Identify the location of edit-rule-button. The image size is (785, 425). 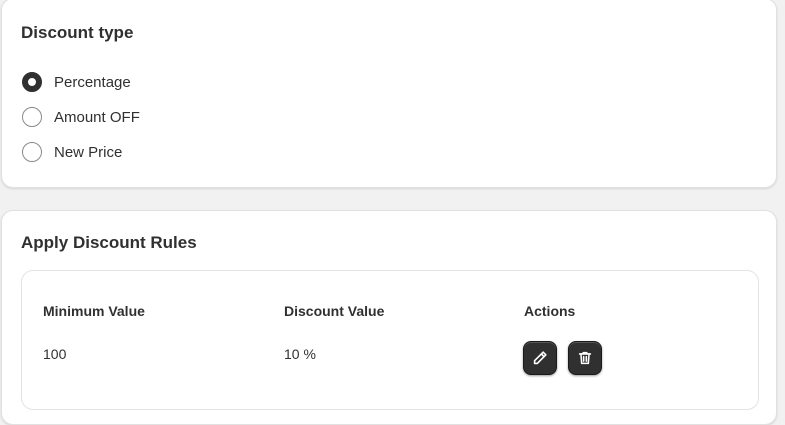
(540, 358).